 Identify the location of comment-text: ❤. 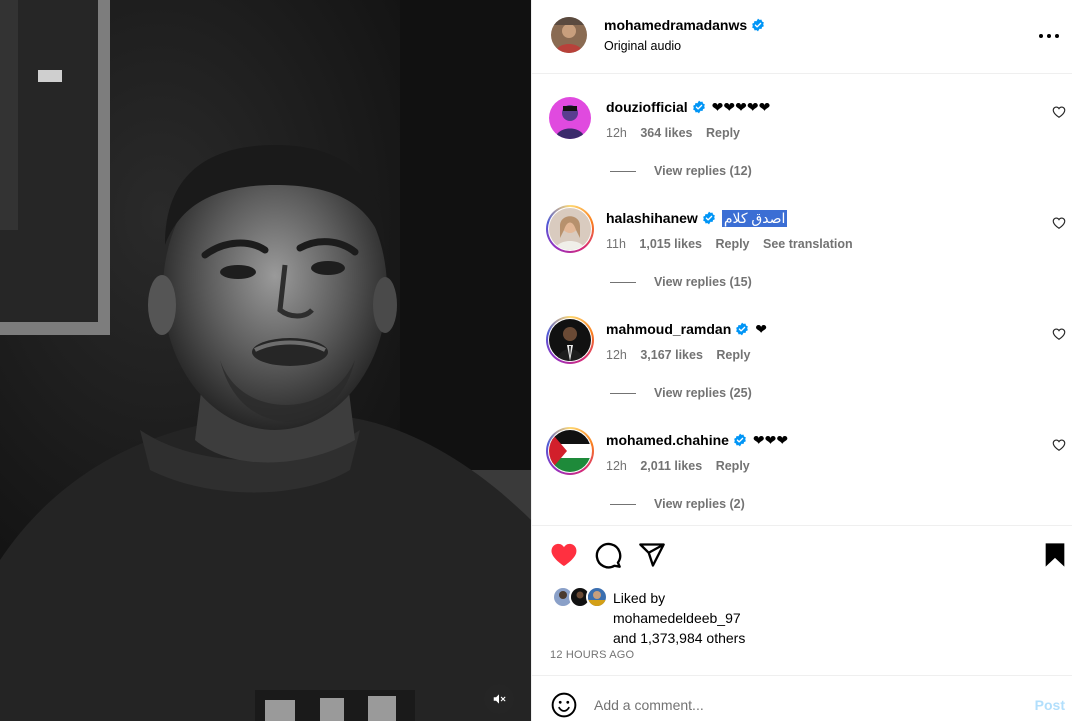
(761, 328).